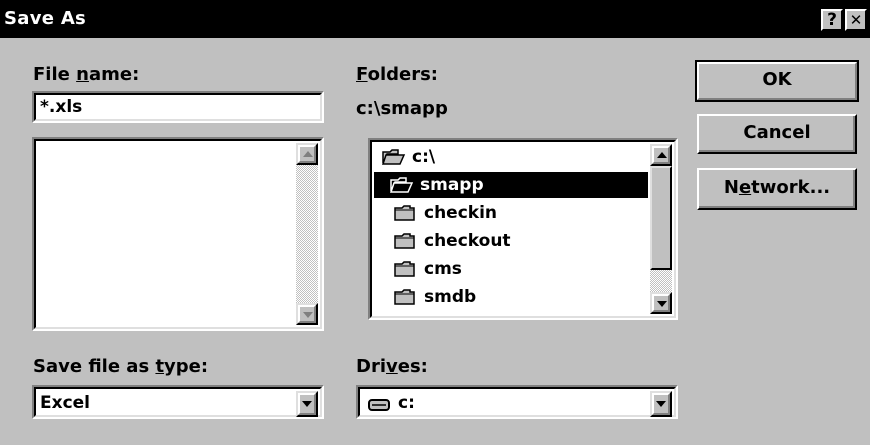 The image size is (870, 445). What do you see at coordinates (461, 213) in the screenshot?
I see `folder-item-label: checkin` at bounding box center [461, 213].